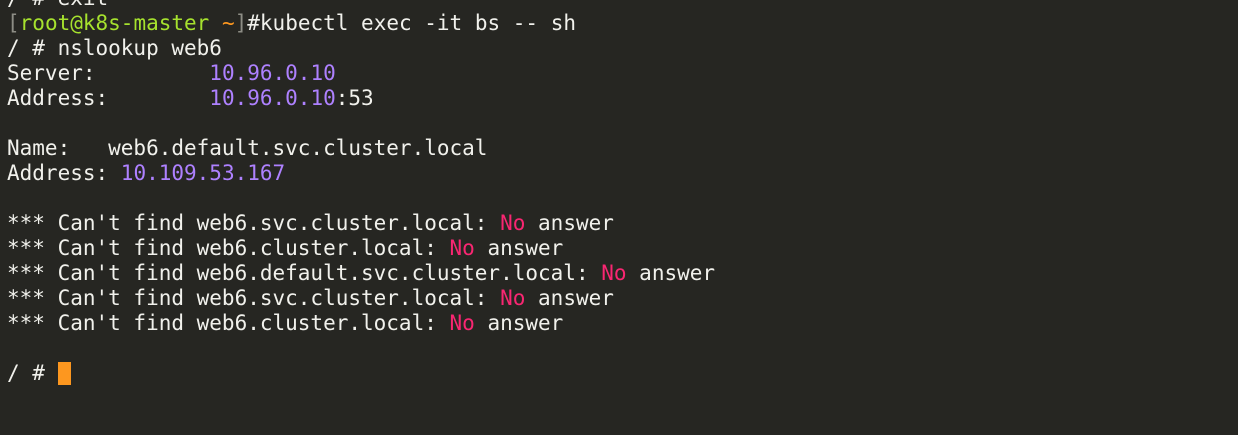 Image resolution: width=1238 pixels, height=435 pixels. I want to click on terminal-text: / # exit, so click(57, 5).